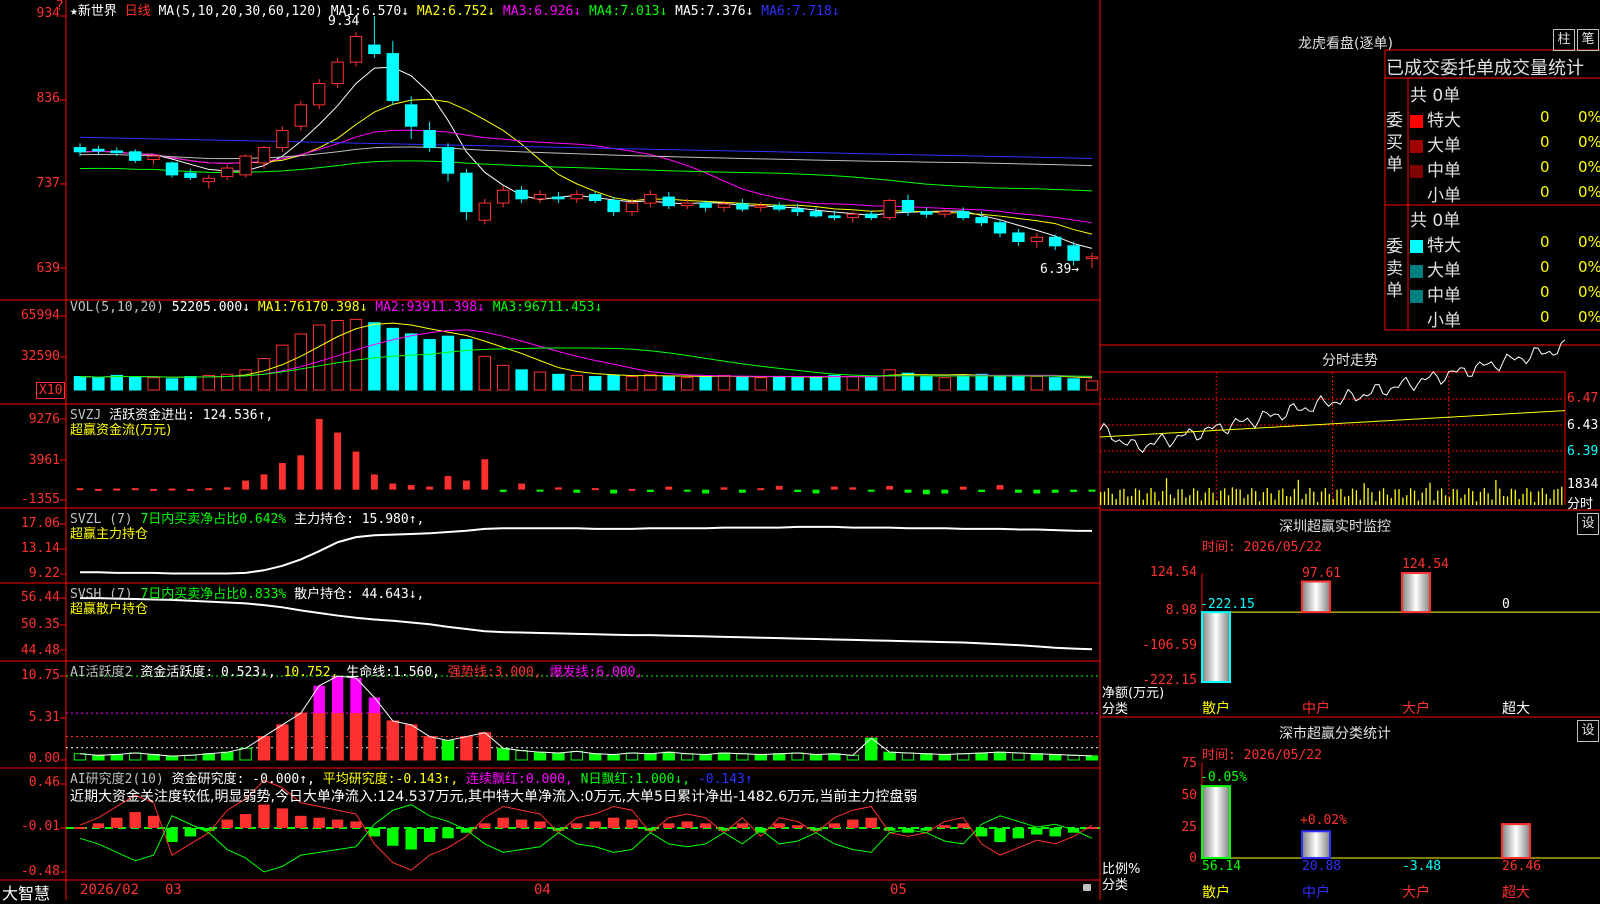  Describe the element at coordinates (432, 11) in the screenshot. I see `ma2-label: MA2:` at that location.